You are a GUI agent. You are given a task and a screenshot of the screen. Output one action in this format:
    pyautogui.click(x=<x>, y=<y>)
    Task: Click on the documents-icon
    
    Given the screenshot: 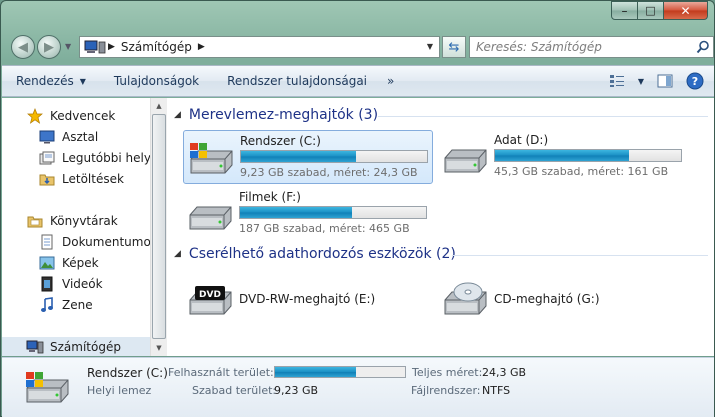 What is the action you would take?
    pyautogui.click(x=47, y=242)
    